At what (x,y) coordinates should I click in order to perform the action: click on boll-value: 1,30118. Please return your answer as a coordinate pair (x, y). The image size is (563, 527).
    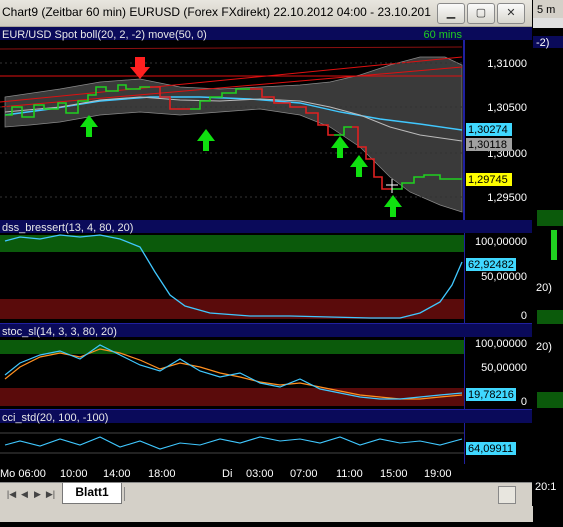
    Looking at the image, I should click on (487, 145).